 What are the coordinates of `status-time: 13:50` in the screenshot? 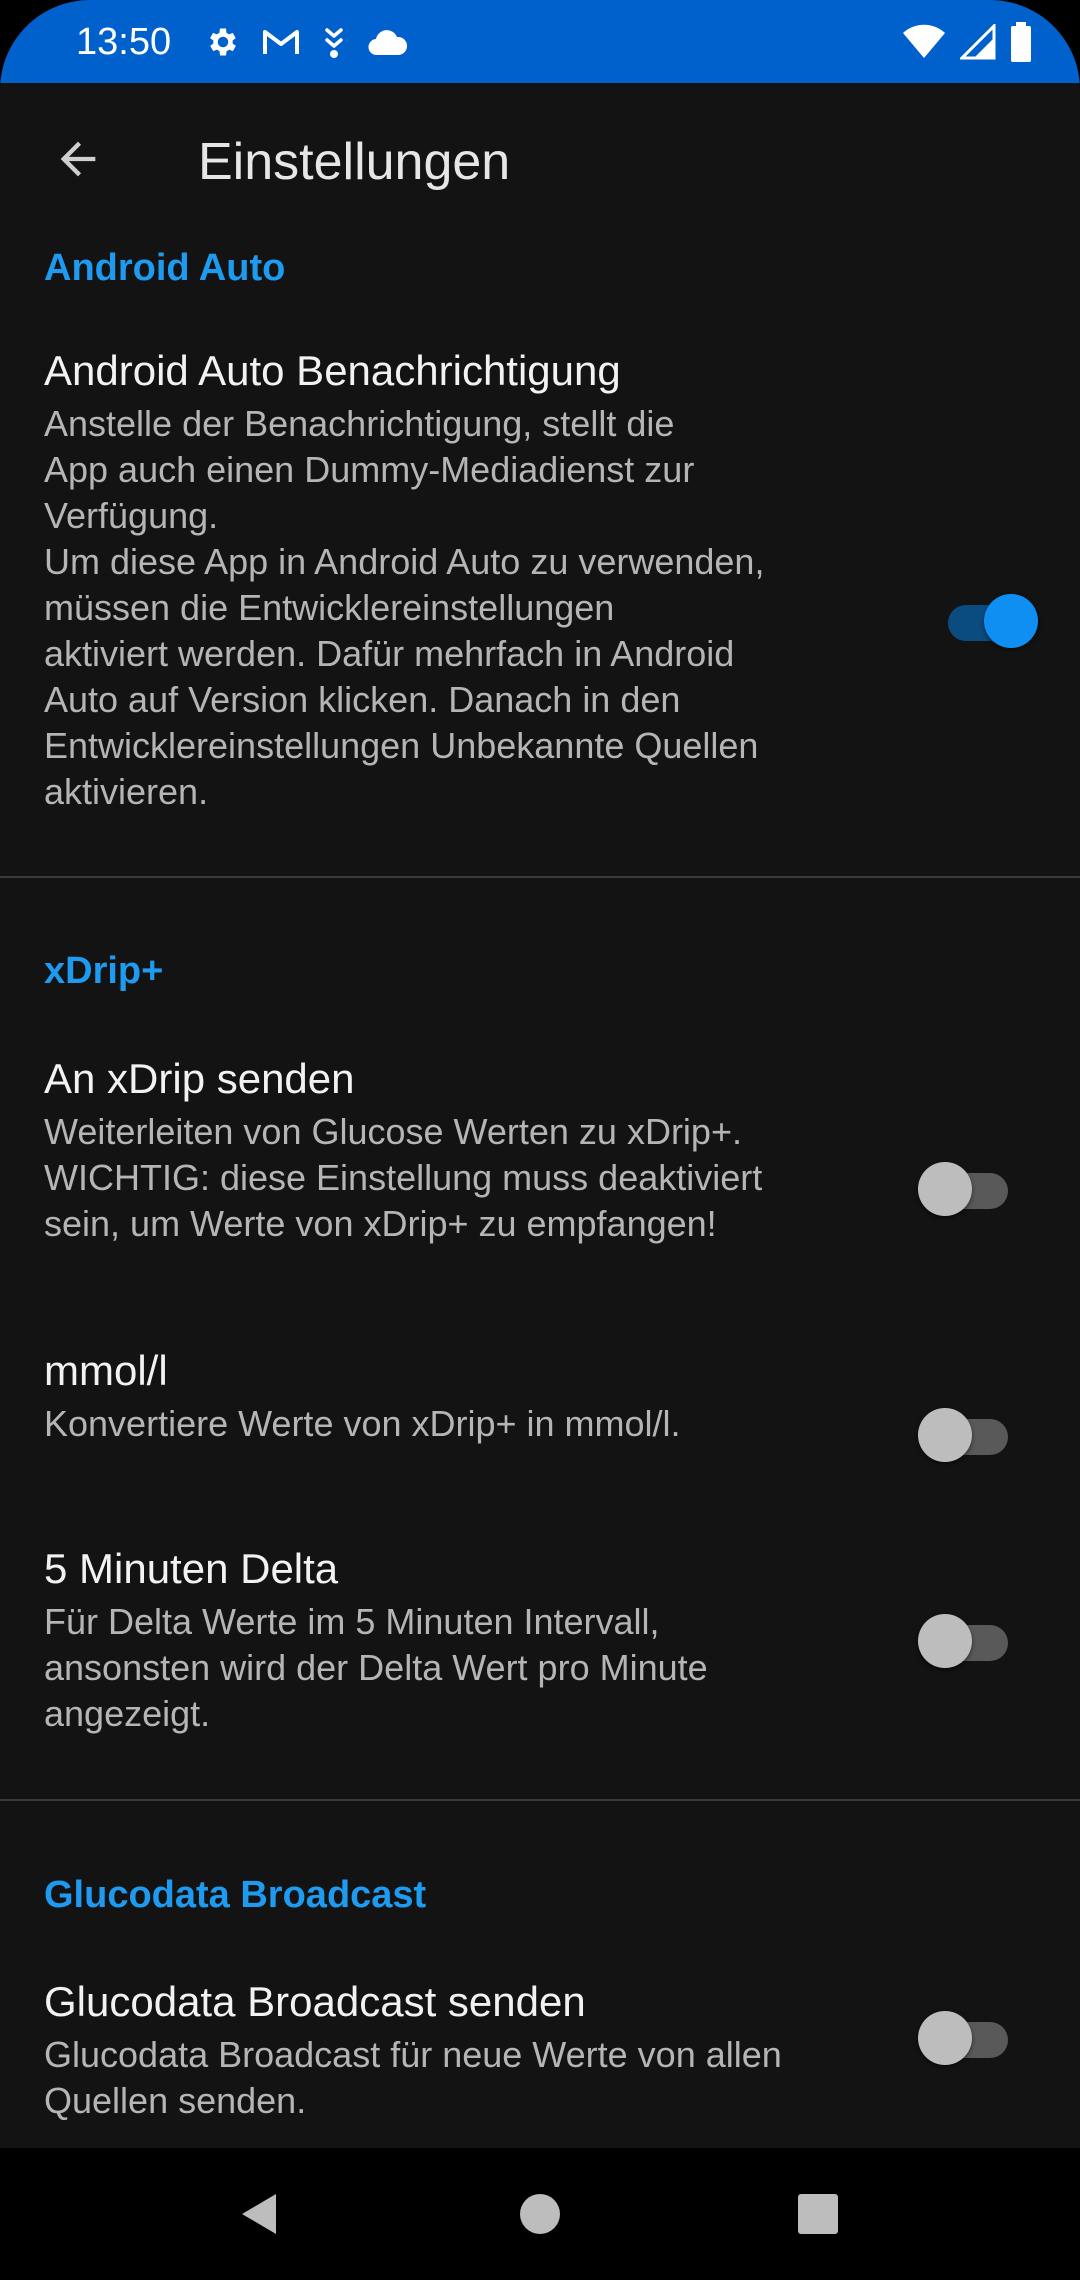 It's located at (124, 42).